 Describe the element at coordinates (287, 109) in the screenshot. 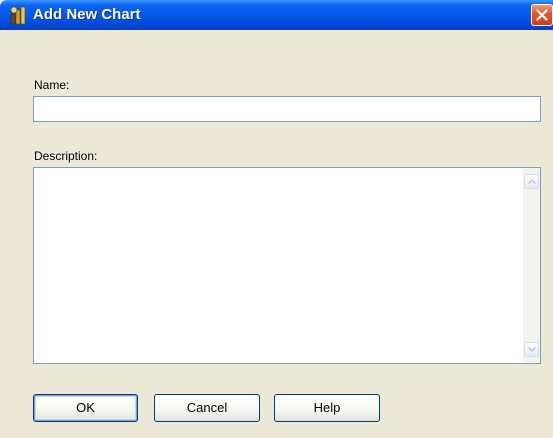

I see `name-field` at that location.